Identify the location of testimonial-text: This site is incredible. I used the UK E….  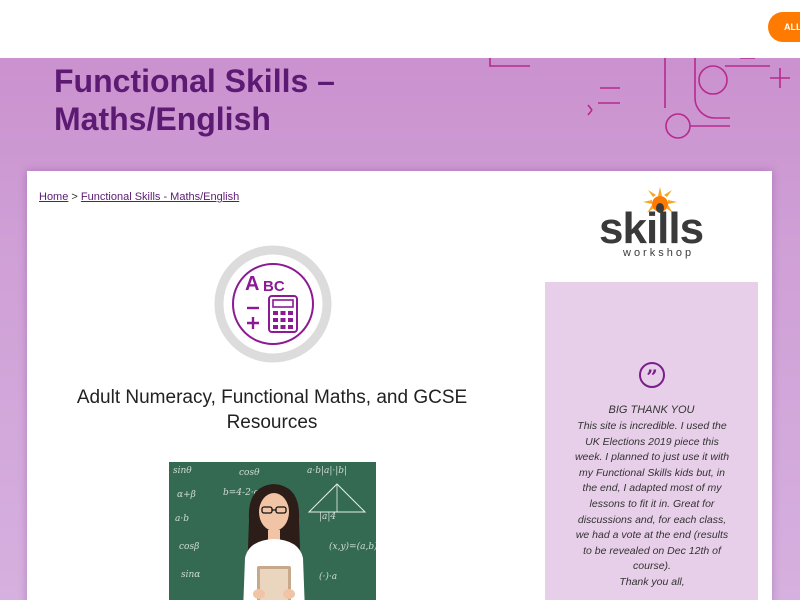
(652, 496).